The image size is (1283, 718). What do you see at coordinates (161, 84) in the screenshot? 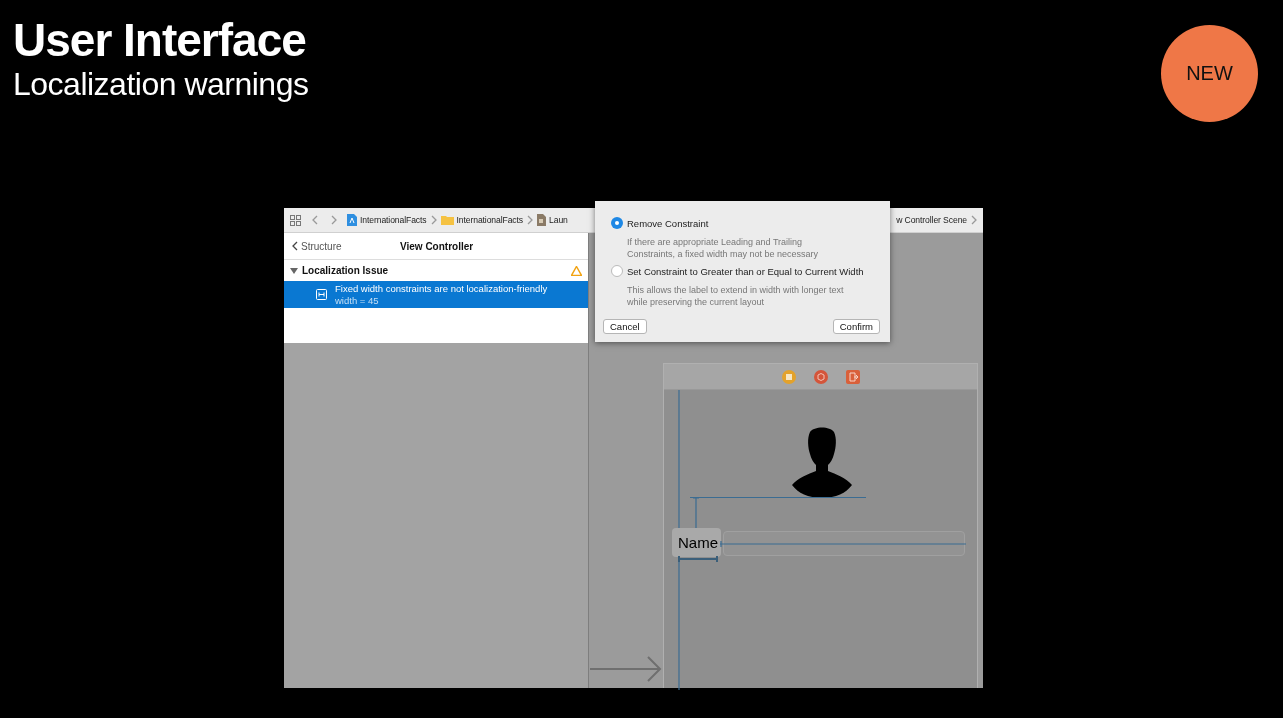
I see `slide-subtitle: Localization warnings` at bounding box center [161, 84].